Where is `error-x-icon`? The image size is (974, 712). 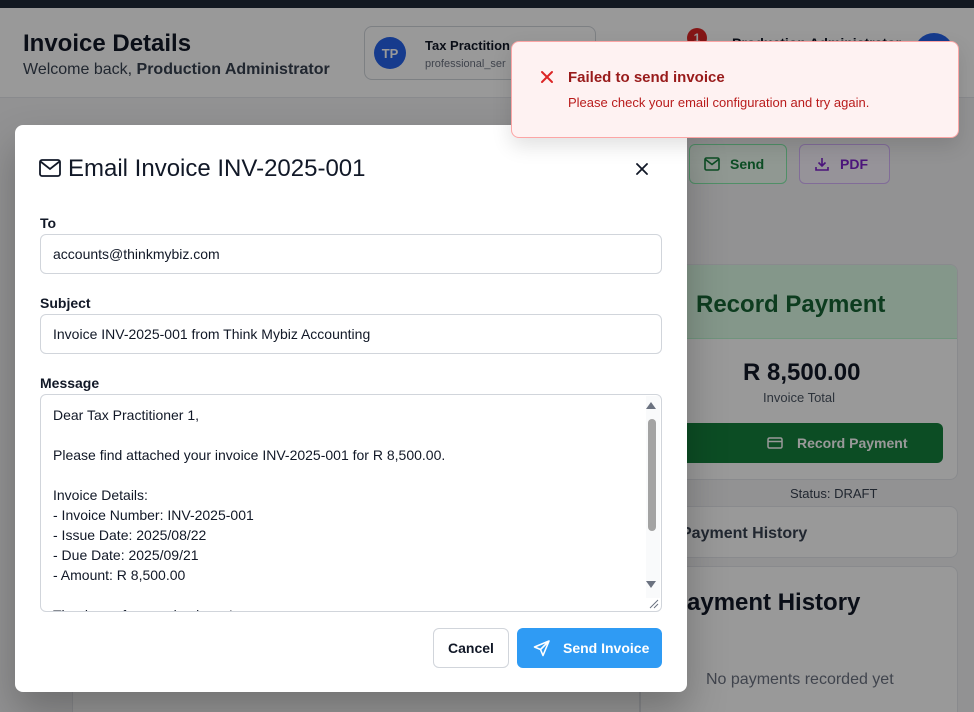 error-x-icon is located at coordinates (547, 77).